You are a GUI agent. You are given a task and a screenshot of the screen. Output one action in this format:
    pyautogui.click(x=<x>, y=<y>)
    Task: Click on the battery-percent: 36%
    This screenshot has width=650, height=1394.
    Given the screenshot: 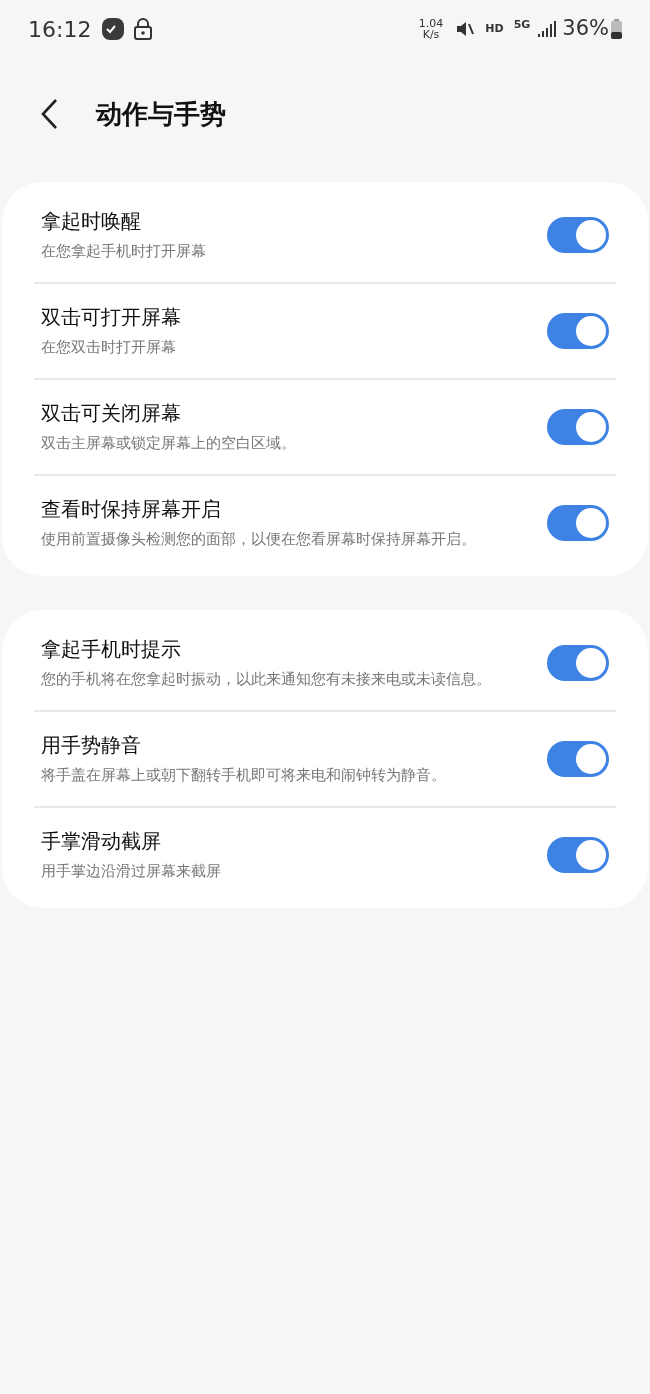 What is the action you would take?
    pyautogui.click(x=585, y=29)
    